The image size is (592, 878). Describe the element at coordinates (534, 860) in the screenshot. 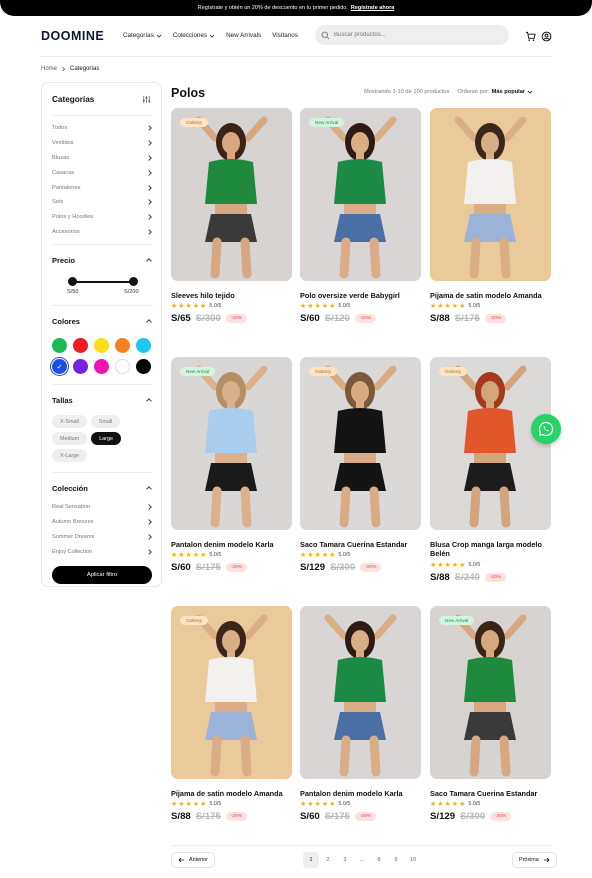

I see `next-page-button: Próxima` at that location.